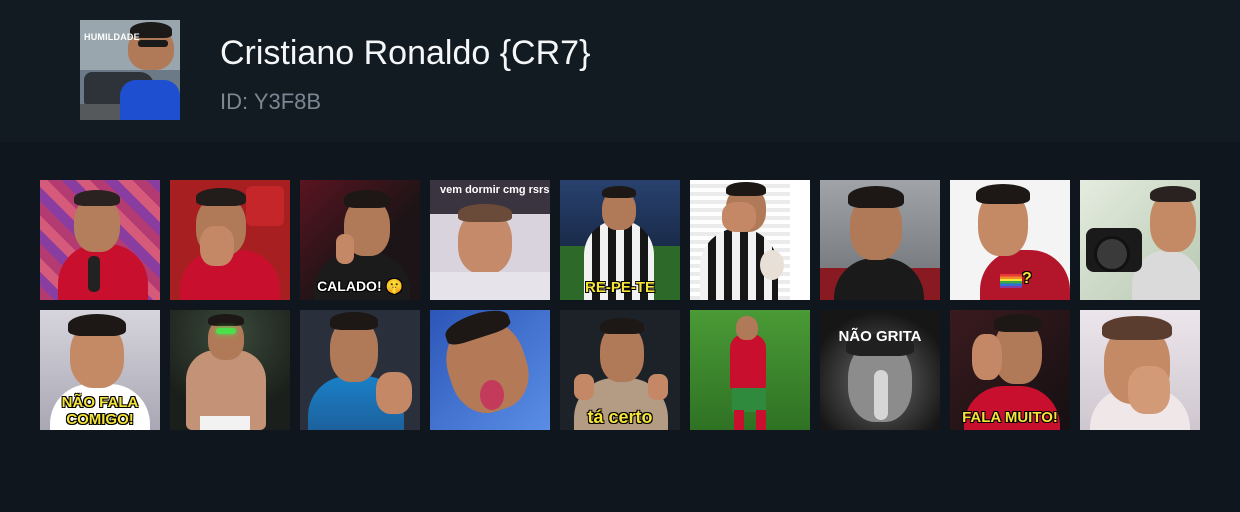 This screenshot has height=512, width=1240. I want to click on sticker-caption: NÃO FALA COMIGO!, so click(100, 411).